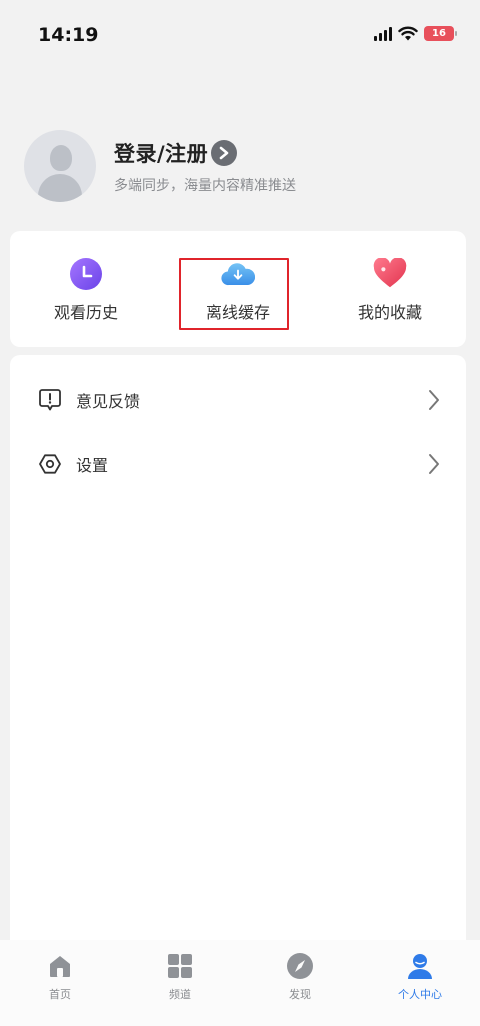 This screenshot has height=1026, width=480. Describe the element at coordinates (161, 153) in the screenshot. I see `login-register-label: 登录/注册` at that location.